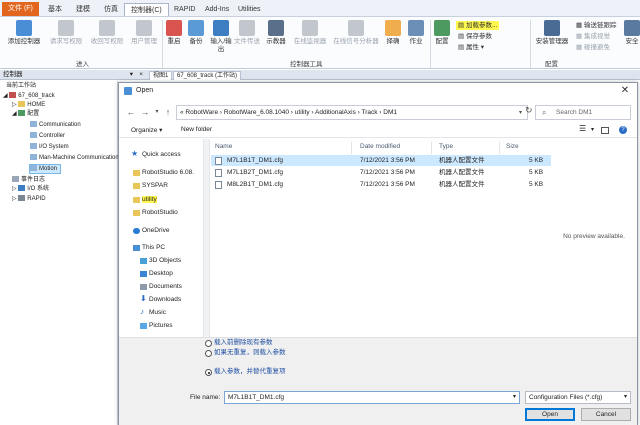 This screenshot has height=425, width=640. Describe the element at coordinates (593, 47) in the screenshot. I see `collision-avoidance-button: ▦ 碰撞避免` at that location.